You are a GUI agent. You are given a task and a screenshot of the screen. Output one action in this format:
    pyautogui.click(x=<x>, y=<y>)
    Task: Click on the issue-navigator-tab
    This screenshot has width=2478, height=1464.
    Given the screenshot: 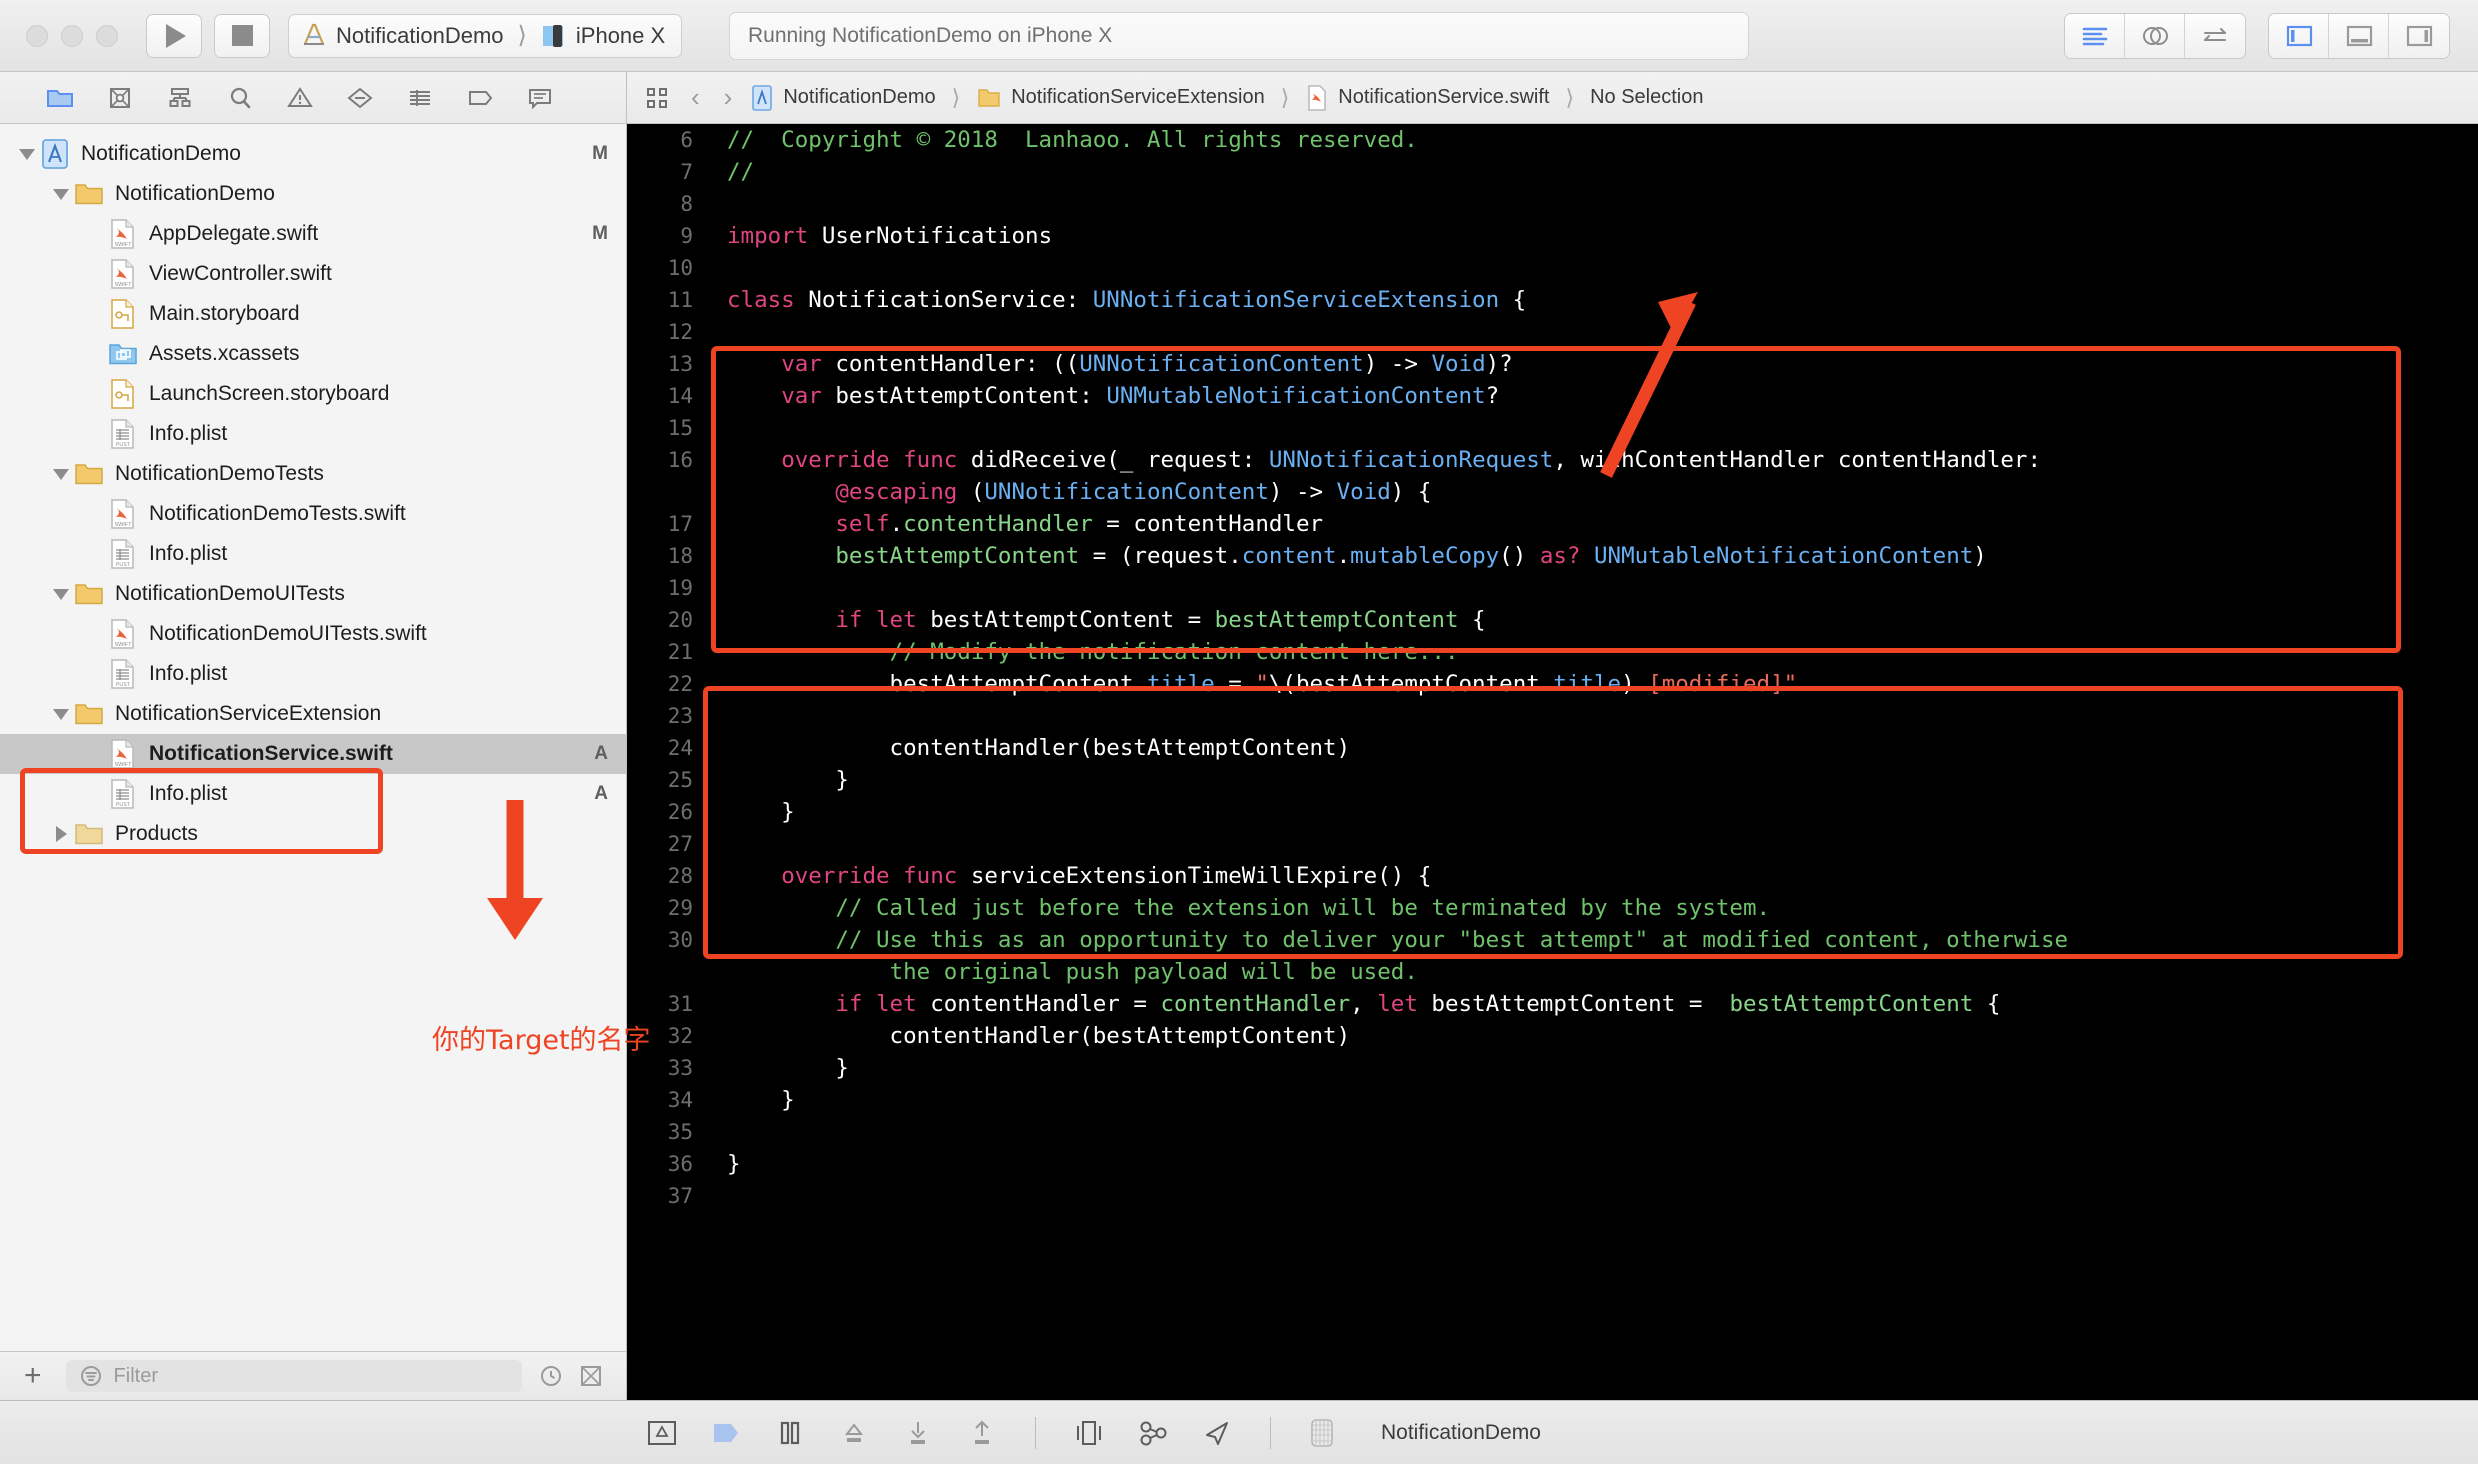 What is the action you would take?
    pyautogui.click(x=300, y=98)
    